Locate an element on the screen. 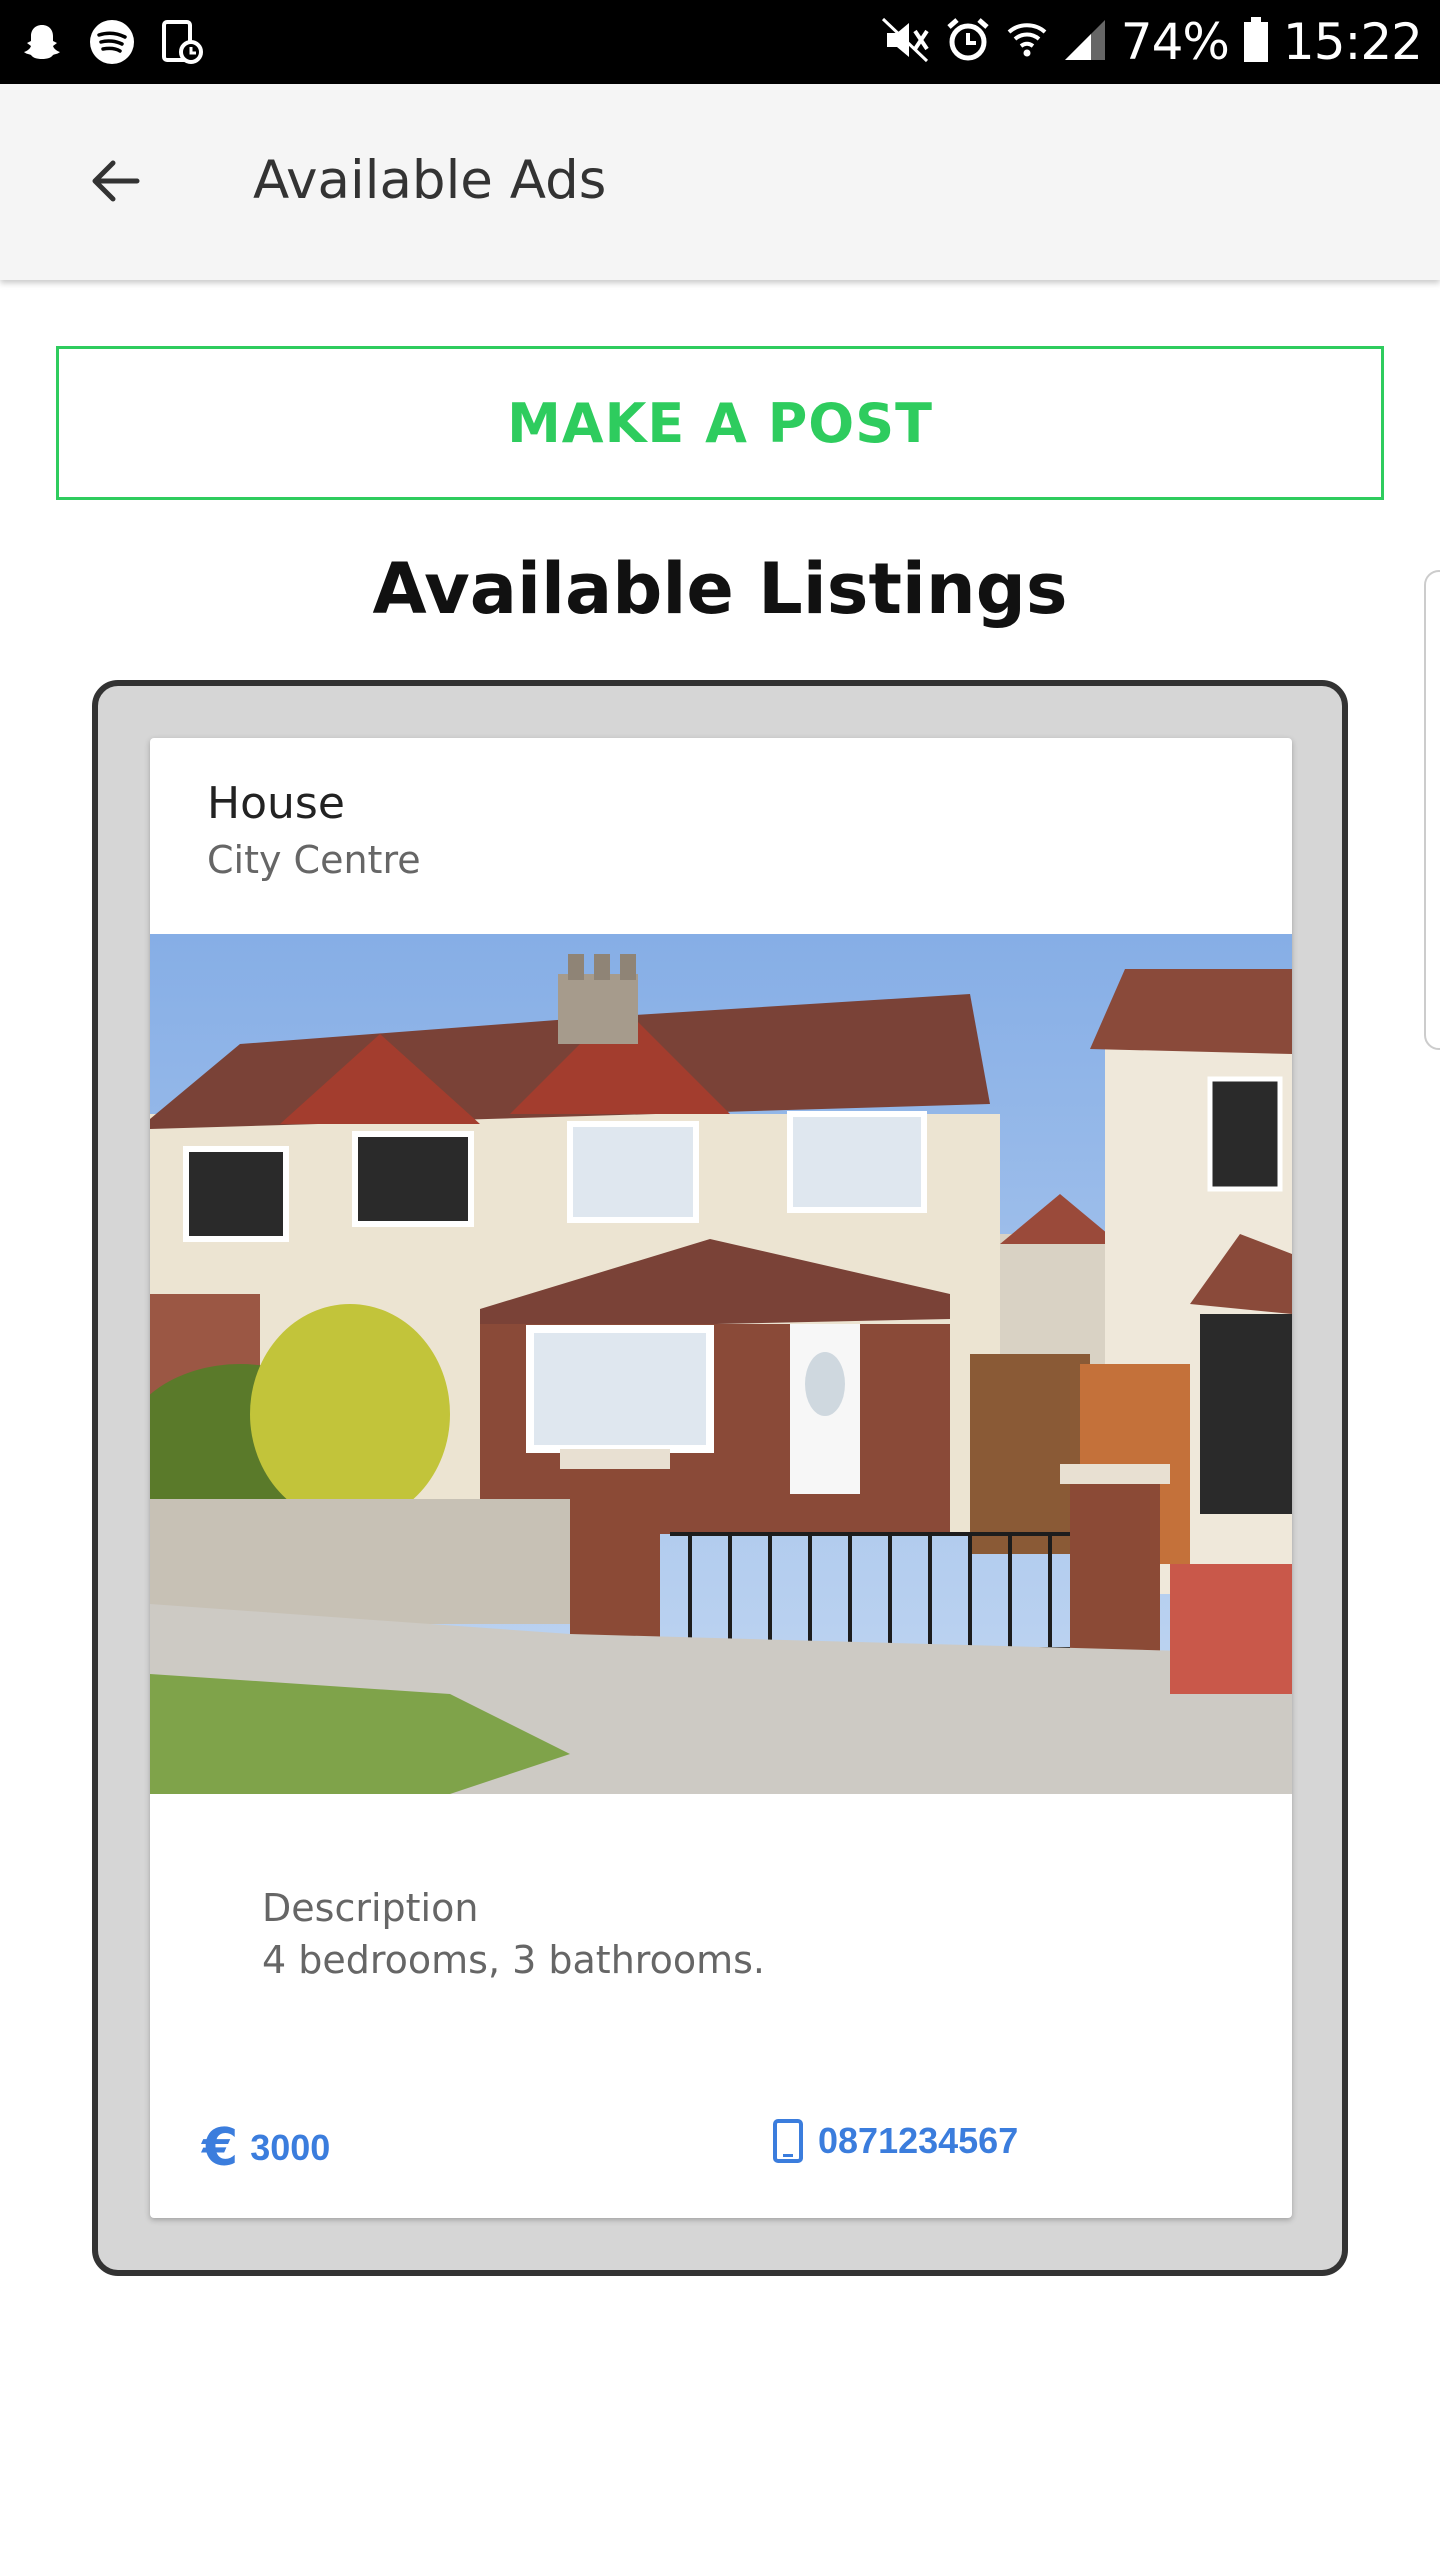 The width and height of the screenshot is (1440, 2560). back-button is located at coordinates (115, 181).